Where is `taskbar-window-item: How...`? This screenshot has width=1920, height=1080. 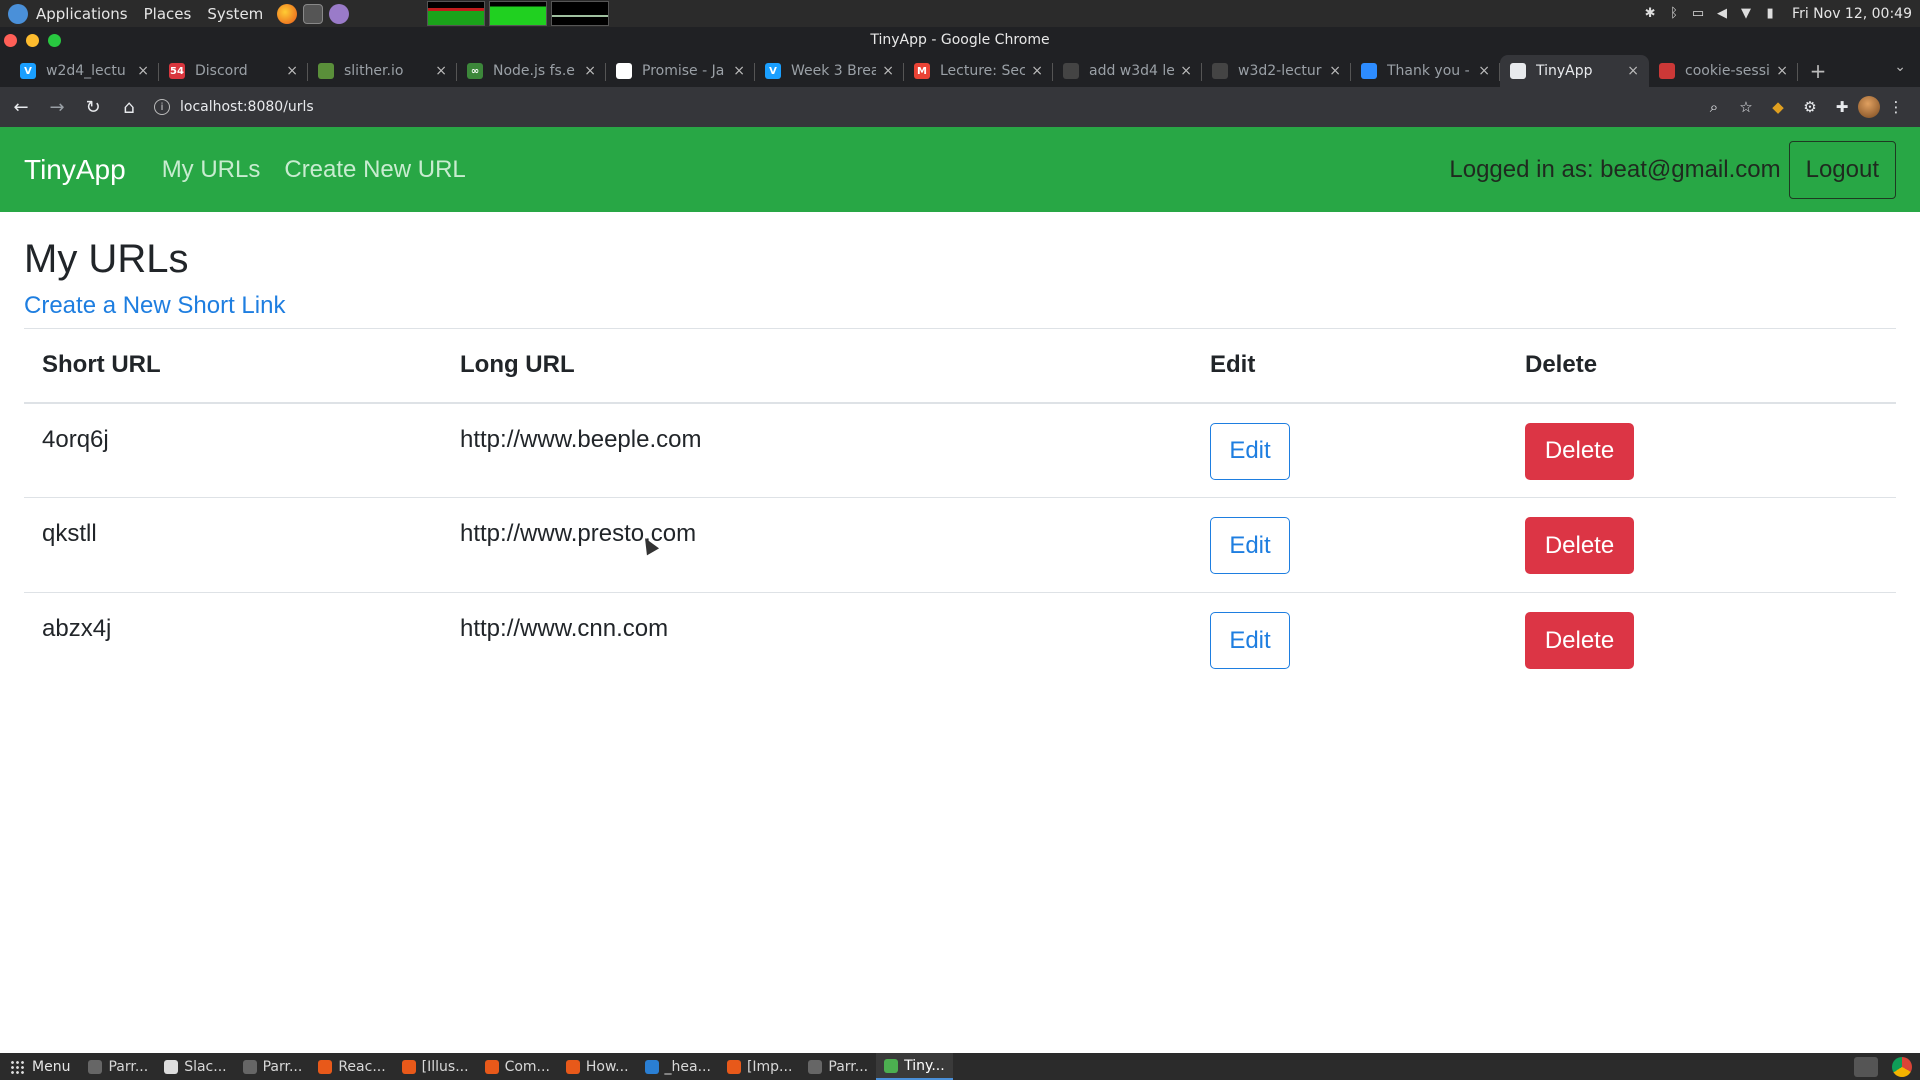 taskbar-window-item: How... is located at coordinates (597, 1066).